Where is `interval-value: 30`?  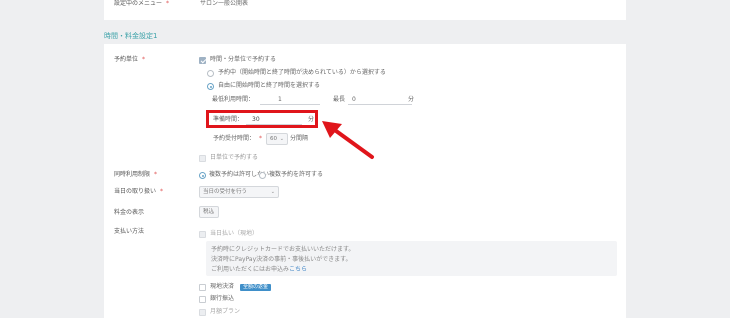
interval-value: 30 is located at coordinates (256, 119).